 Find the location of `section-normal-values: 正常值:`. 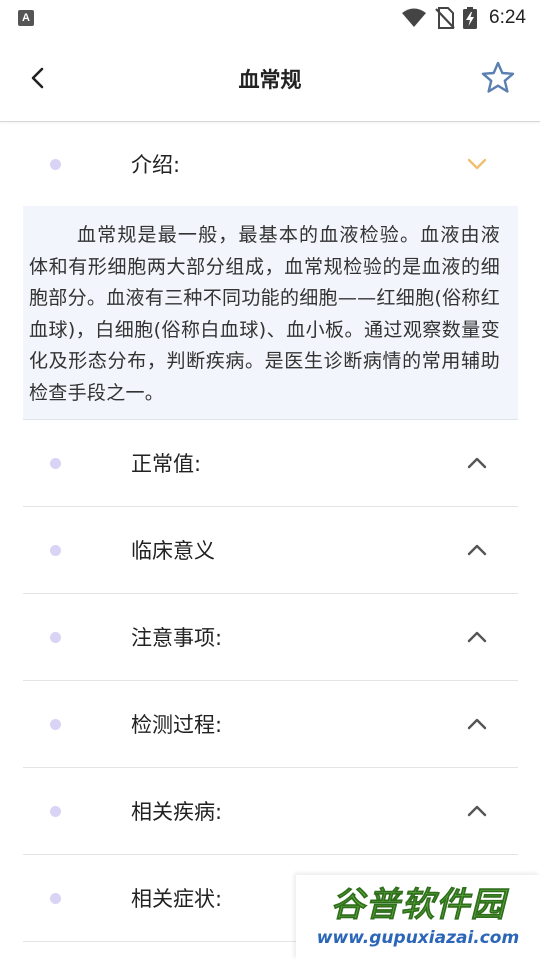

section-normal-values: 正常值: is located at coordinates (270, 463).